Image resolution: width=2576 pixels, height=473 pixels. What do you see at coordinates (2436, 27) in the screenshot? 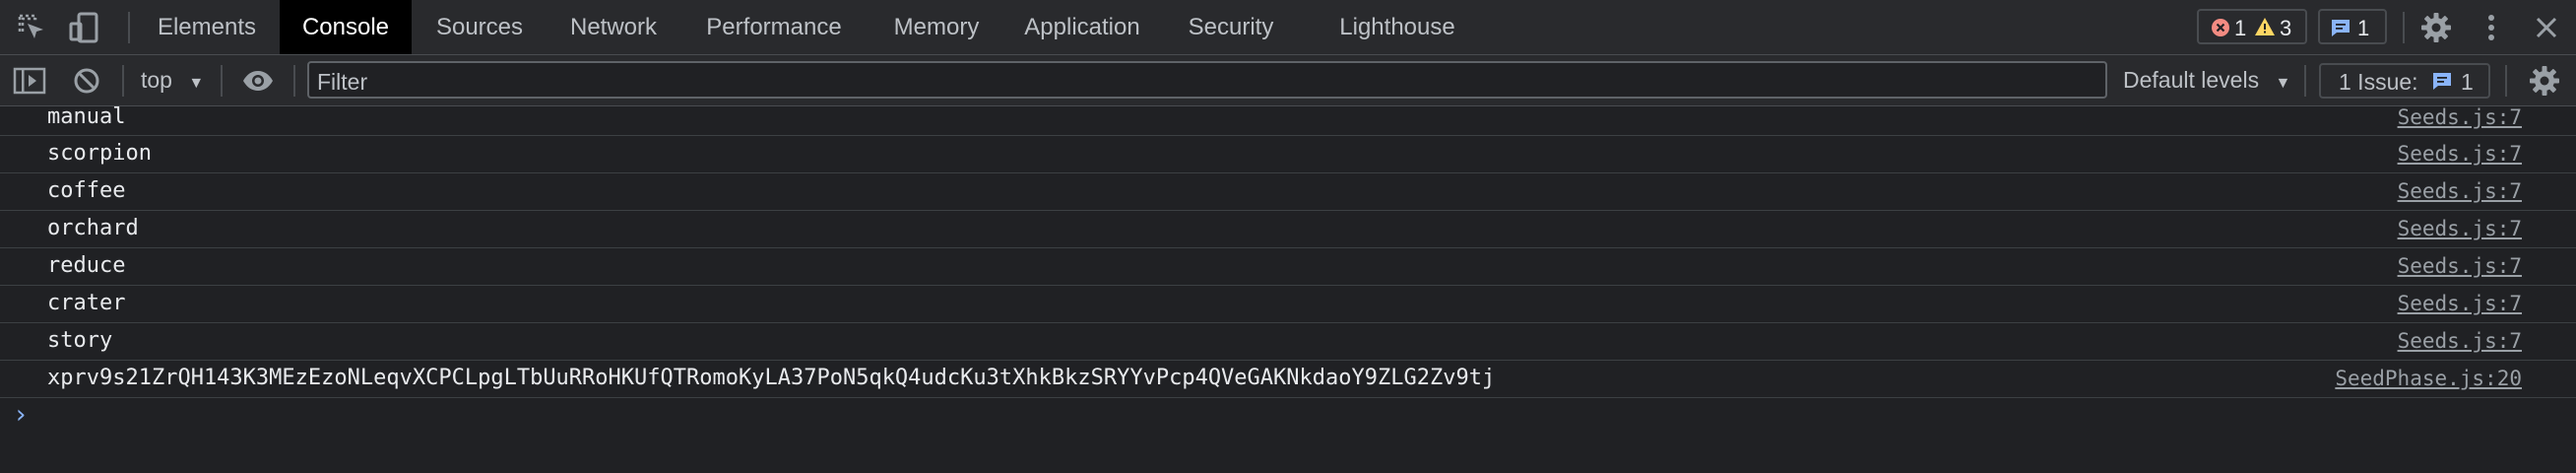
I see `settings-icon` at bounding box center [2436, 27].